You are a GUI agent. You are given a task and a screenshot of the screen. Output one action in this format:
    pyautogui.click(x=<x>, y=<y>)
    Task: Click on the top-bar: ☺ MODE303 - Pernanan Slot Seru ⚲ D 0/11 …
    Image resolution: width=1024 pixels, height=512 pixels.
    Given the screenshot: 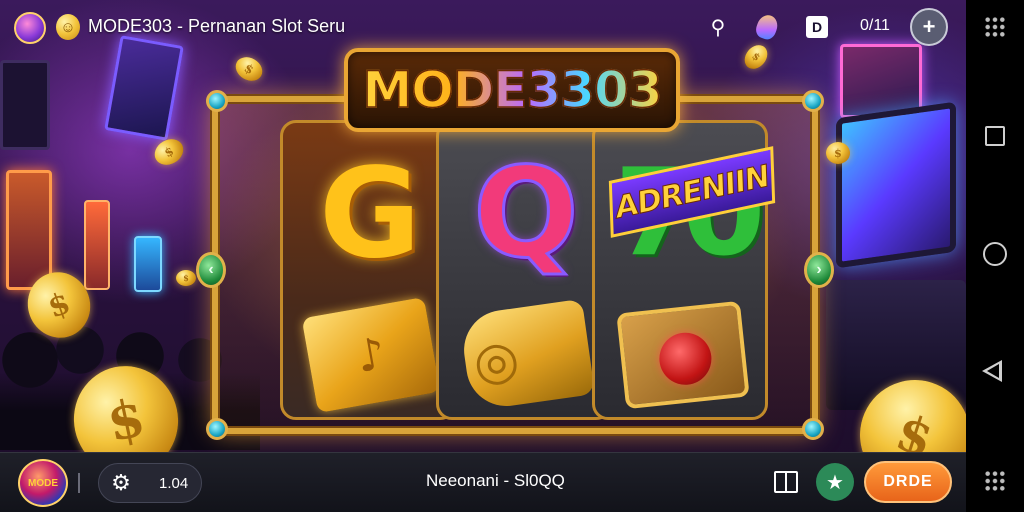 What is the action you would take?
    pyautogui.click(x=483, y=26)
    